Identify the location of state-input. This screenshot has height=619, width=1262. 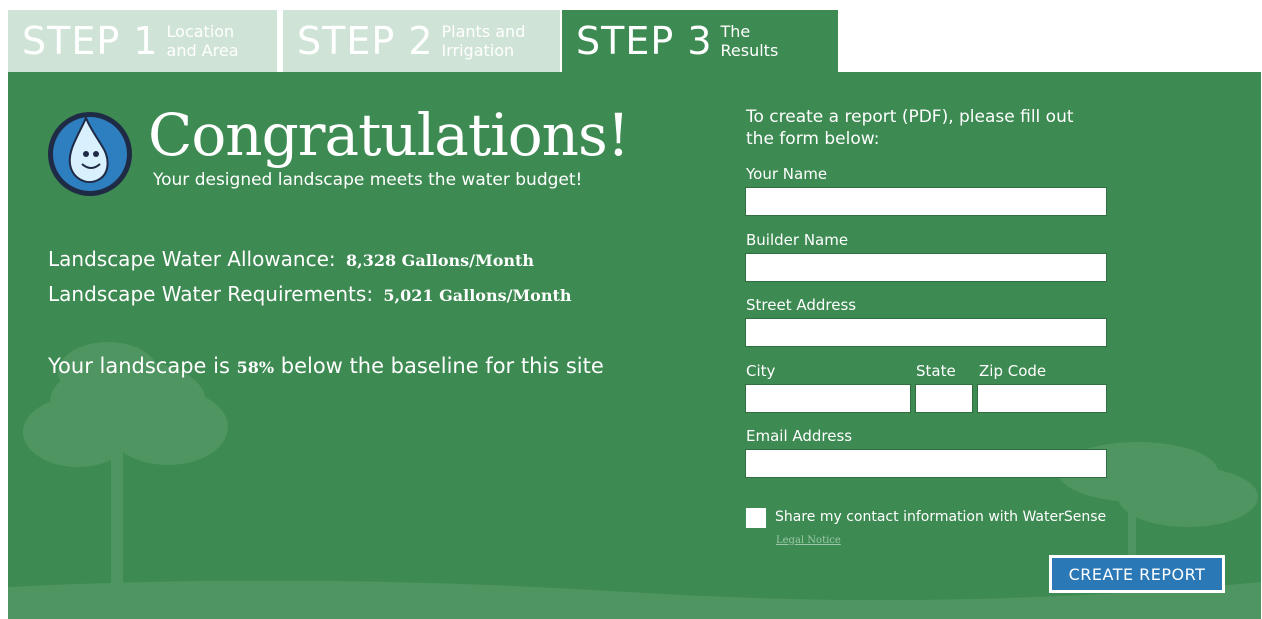
(944, 398).